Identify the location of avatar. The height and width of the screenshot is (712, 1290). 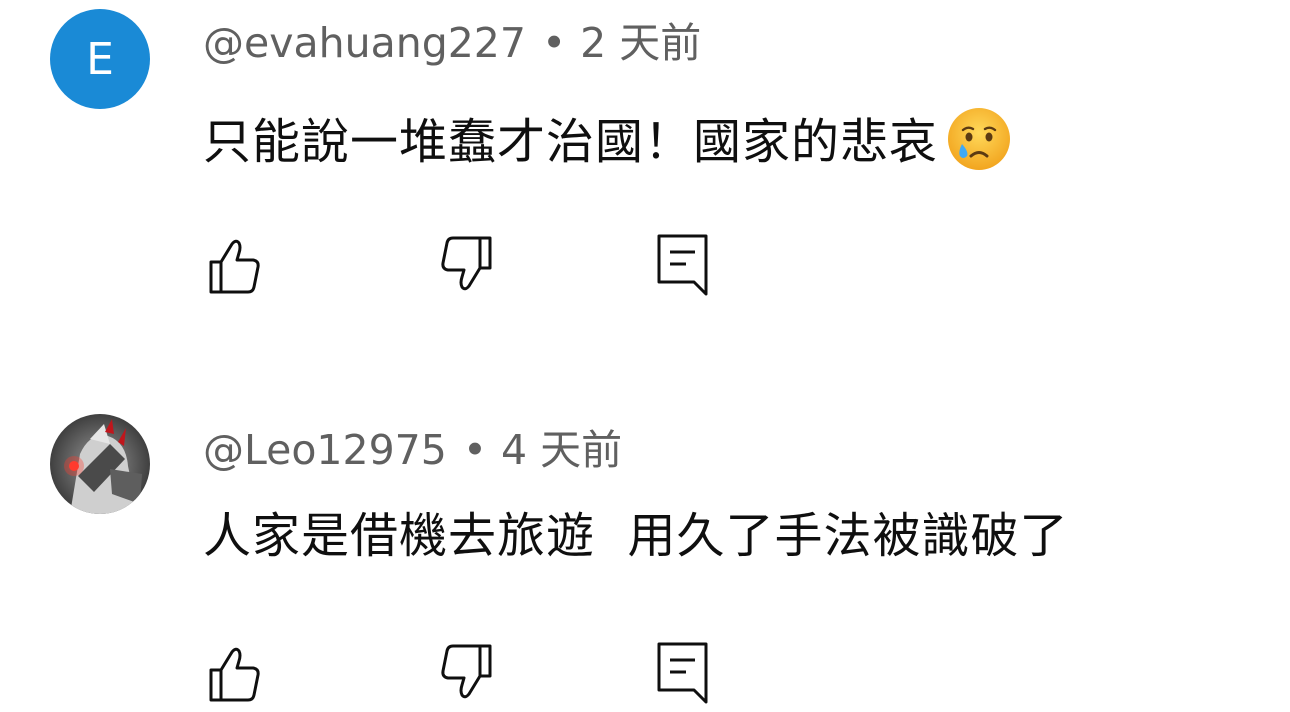
(100, 464).